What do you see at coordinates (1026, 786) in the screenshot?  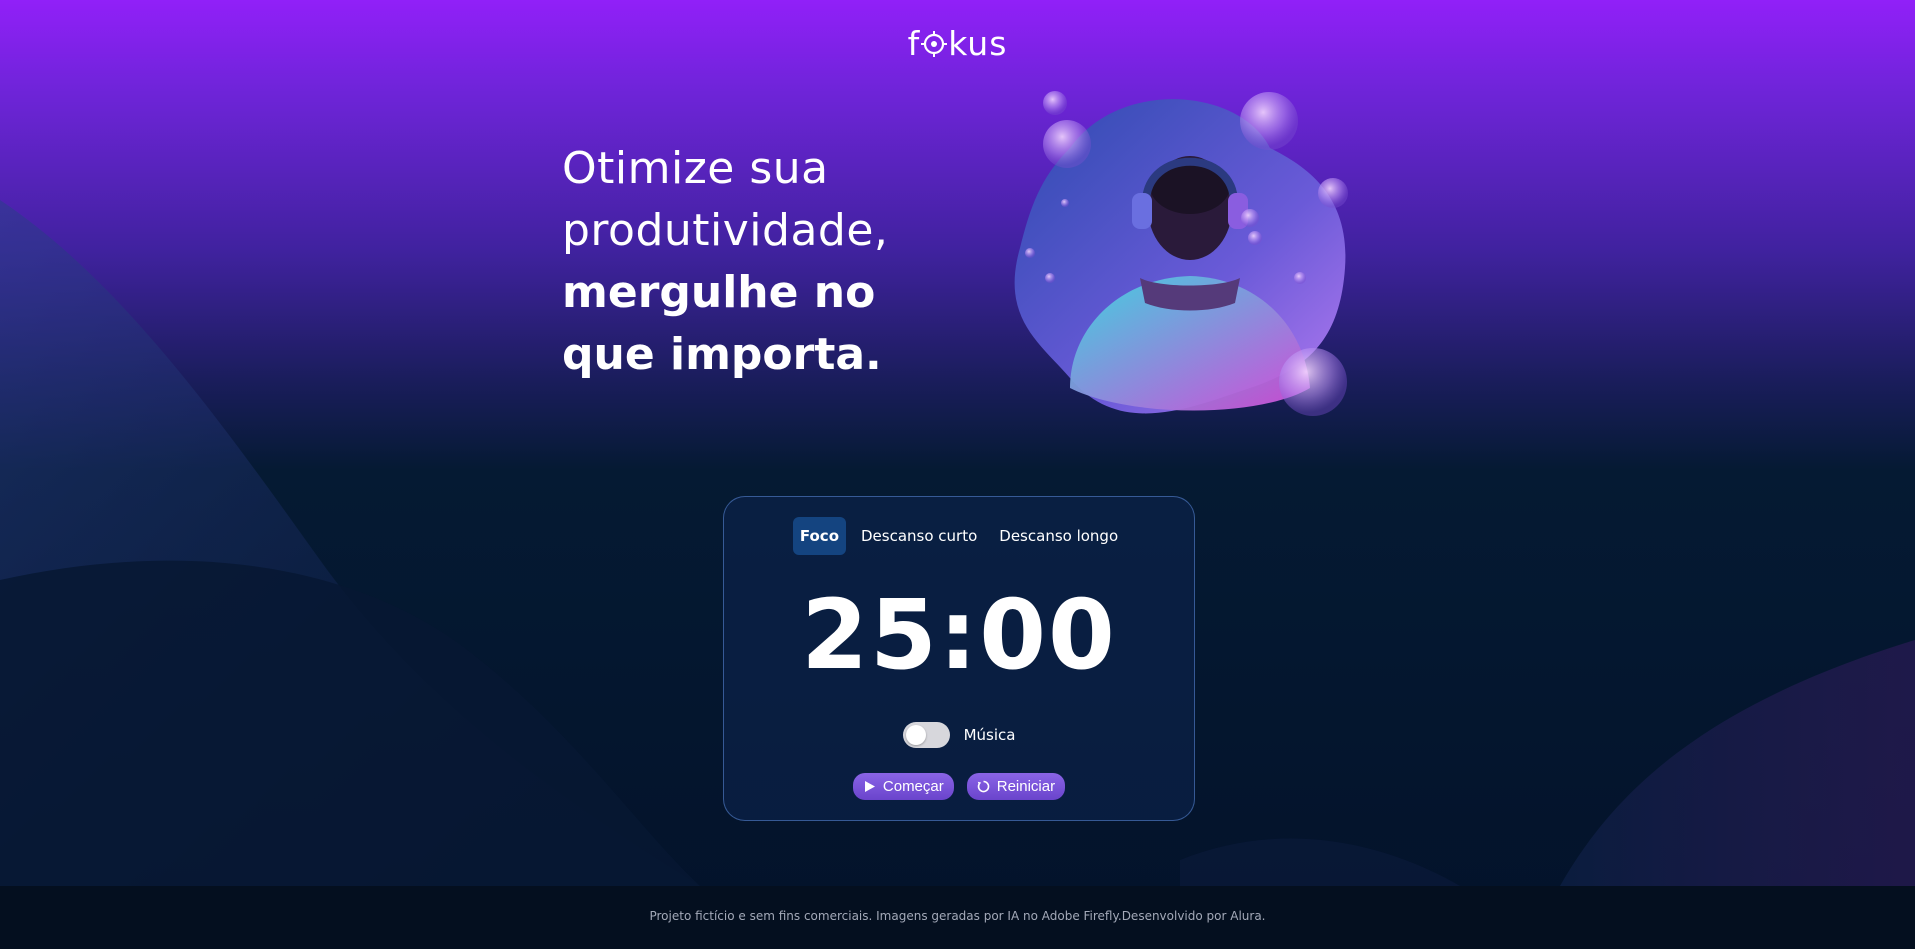 I see `reset-label: Reiniciar` at bounding box center [1026, 786].